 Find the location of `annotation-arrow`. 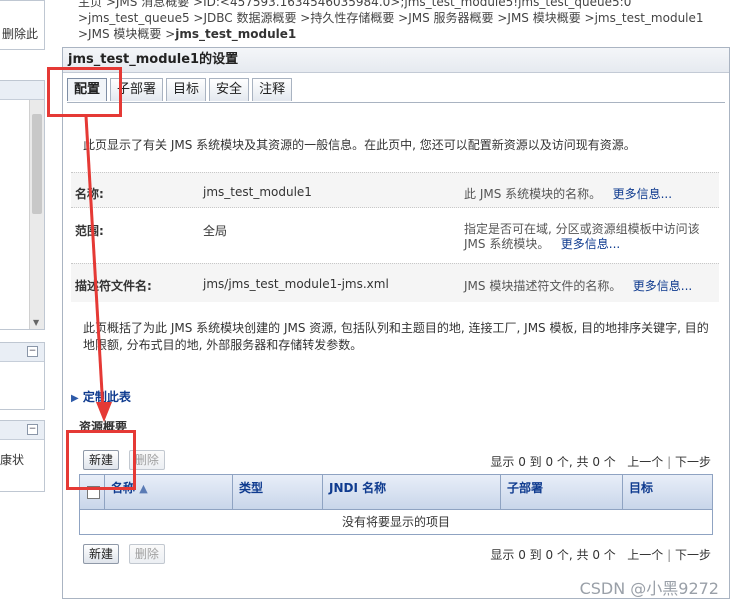

annotation-arrow is located at coordinates (98, 268).